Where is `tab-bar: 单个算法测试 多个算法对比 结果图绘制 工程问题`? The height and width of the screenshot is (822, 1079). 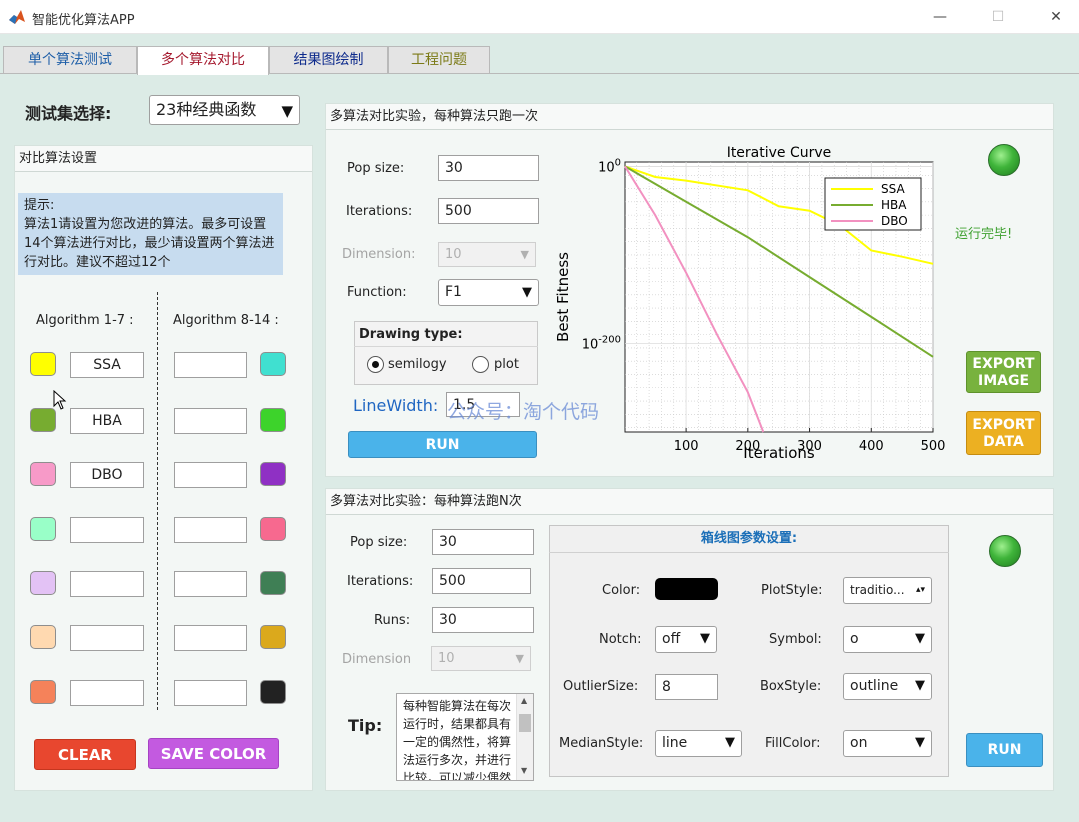 tab-bar: 单个算法测试 多个算法对比 结果图绘制 工程问题 is located at coordinates (539, 60).